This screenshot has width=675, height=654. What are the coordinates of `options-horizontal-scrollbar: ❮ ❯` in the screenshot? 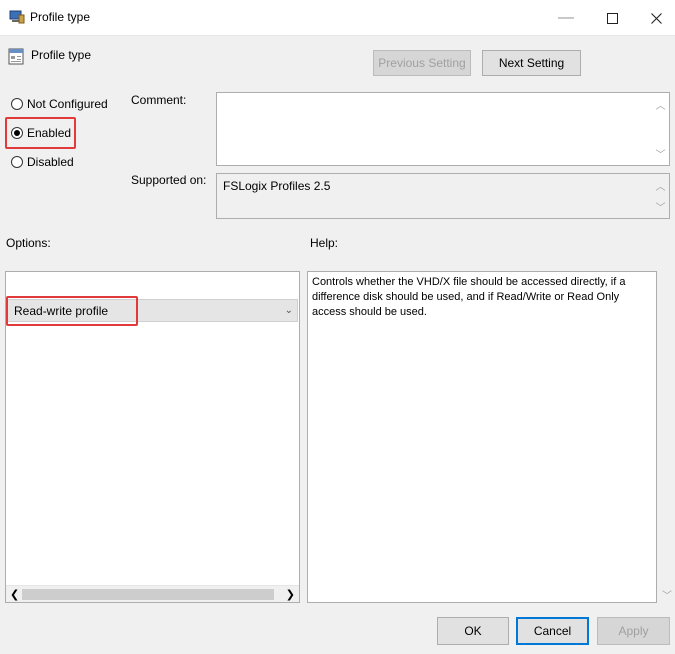 It's located at (152, 593).